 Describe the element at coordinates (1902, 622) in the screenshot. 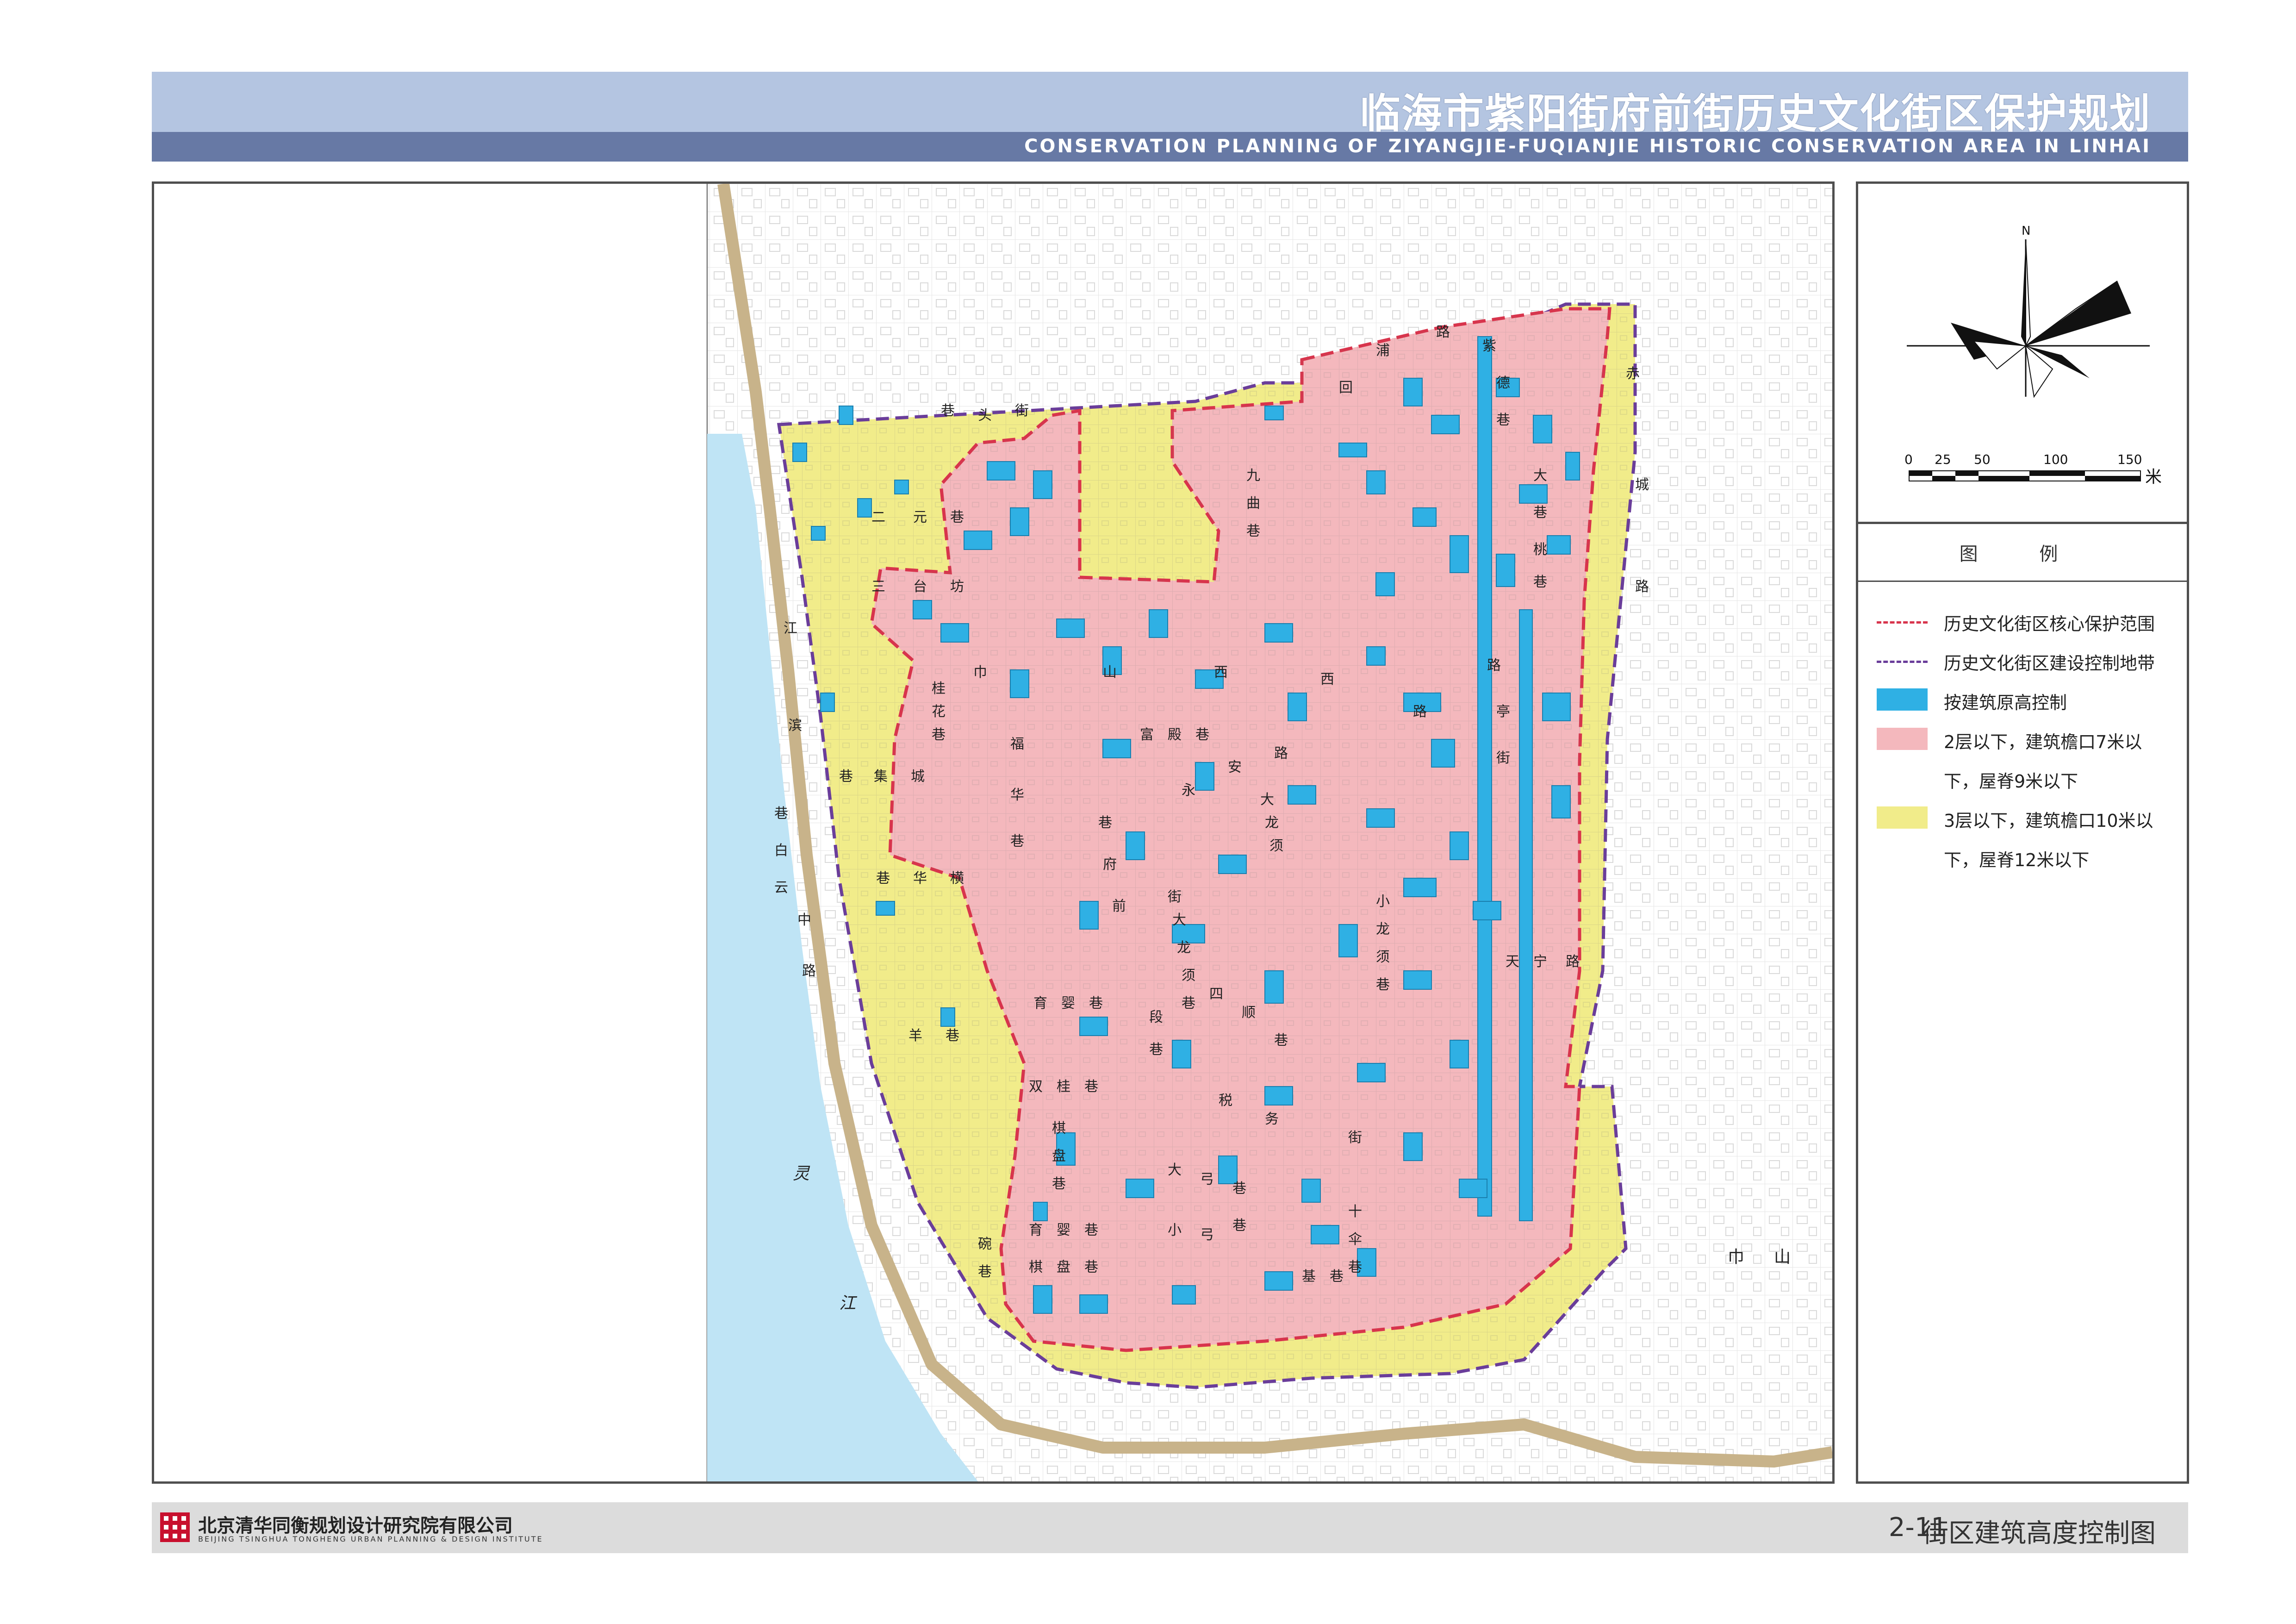

I see `core-boundary-swatch` at that location.